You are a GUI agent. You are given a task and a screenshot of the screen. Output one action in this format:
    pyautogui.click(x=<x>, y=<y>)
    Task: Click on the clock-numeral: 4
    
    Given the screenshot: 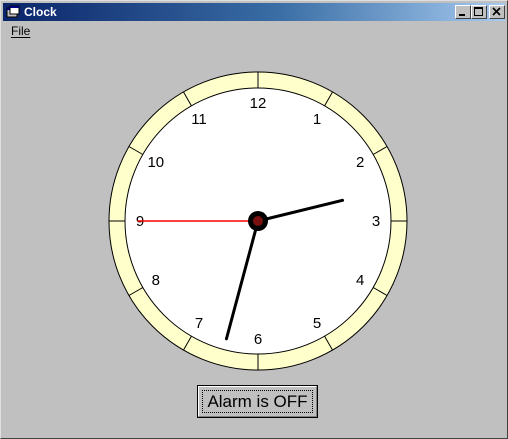 What is the action you would take?
    pyautogui.click(x=360, y=280)
    